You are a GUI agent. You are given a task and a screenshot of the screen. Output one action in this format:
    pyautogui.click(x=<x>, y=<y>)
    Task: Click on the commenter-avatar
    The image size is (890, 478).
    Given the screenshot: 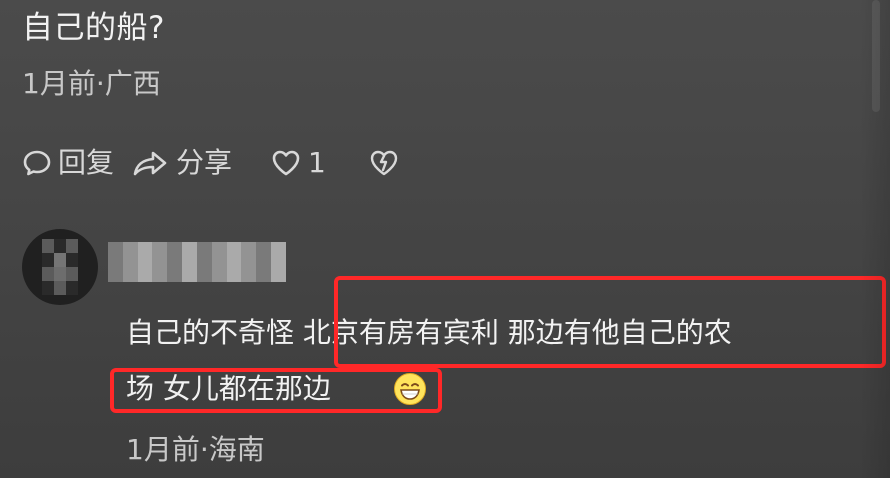 What is the action you would take?
    pyautogui.click(x=60, y=267)
    